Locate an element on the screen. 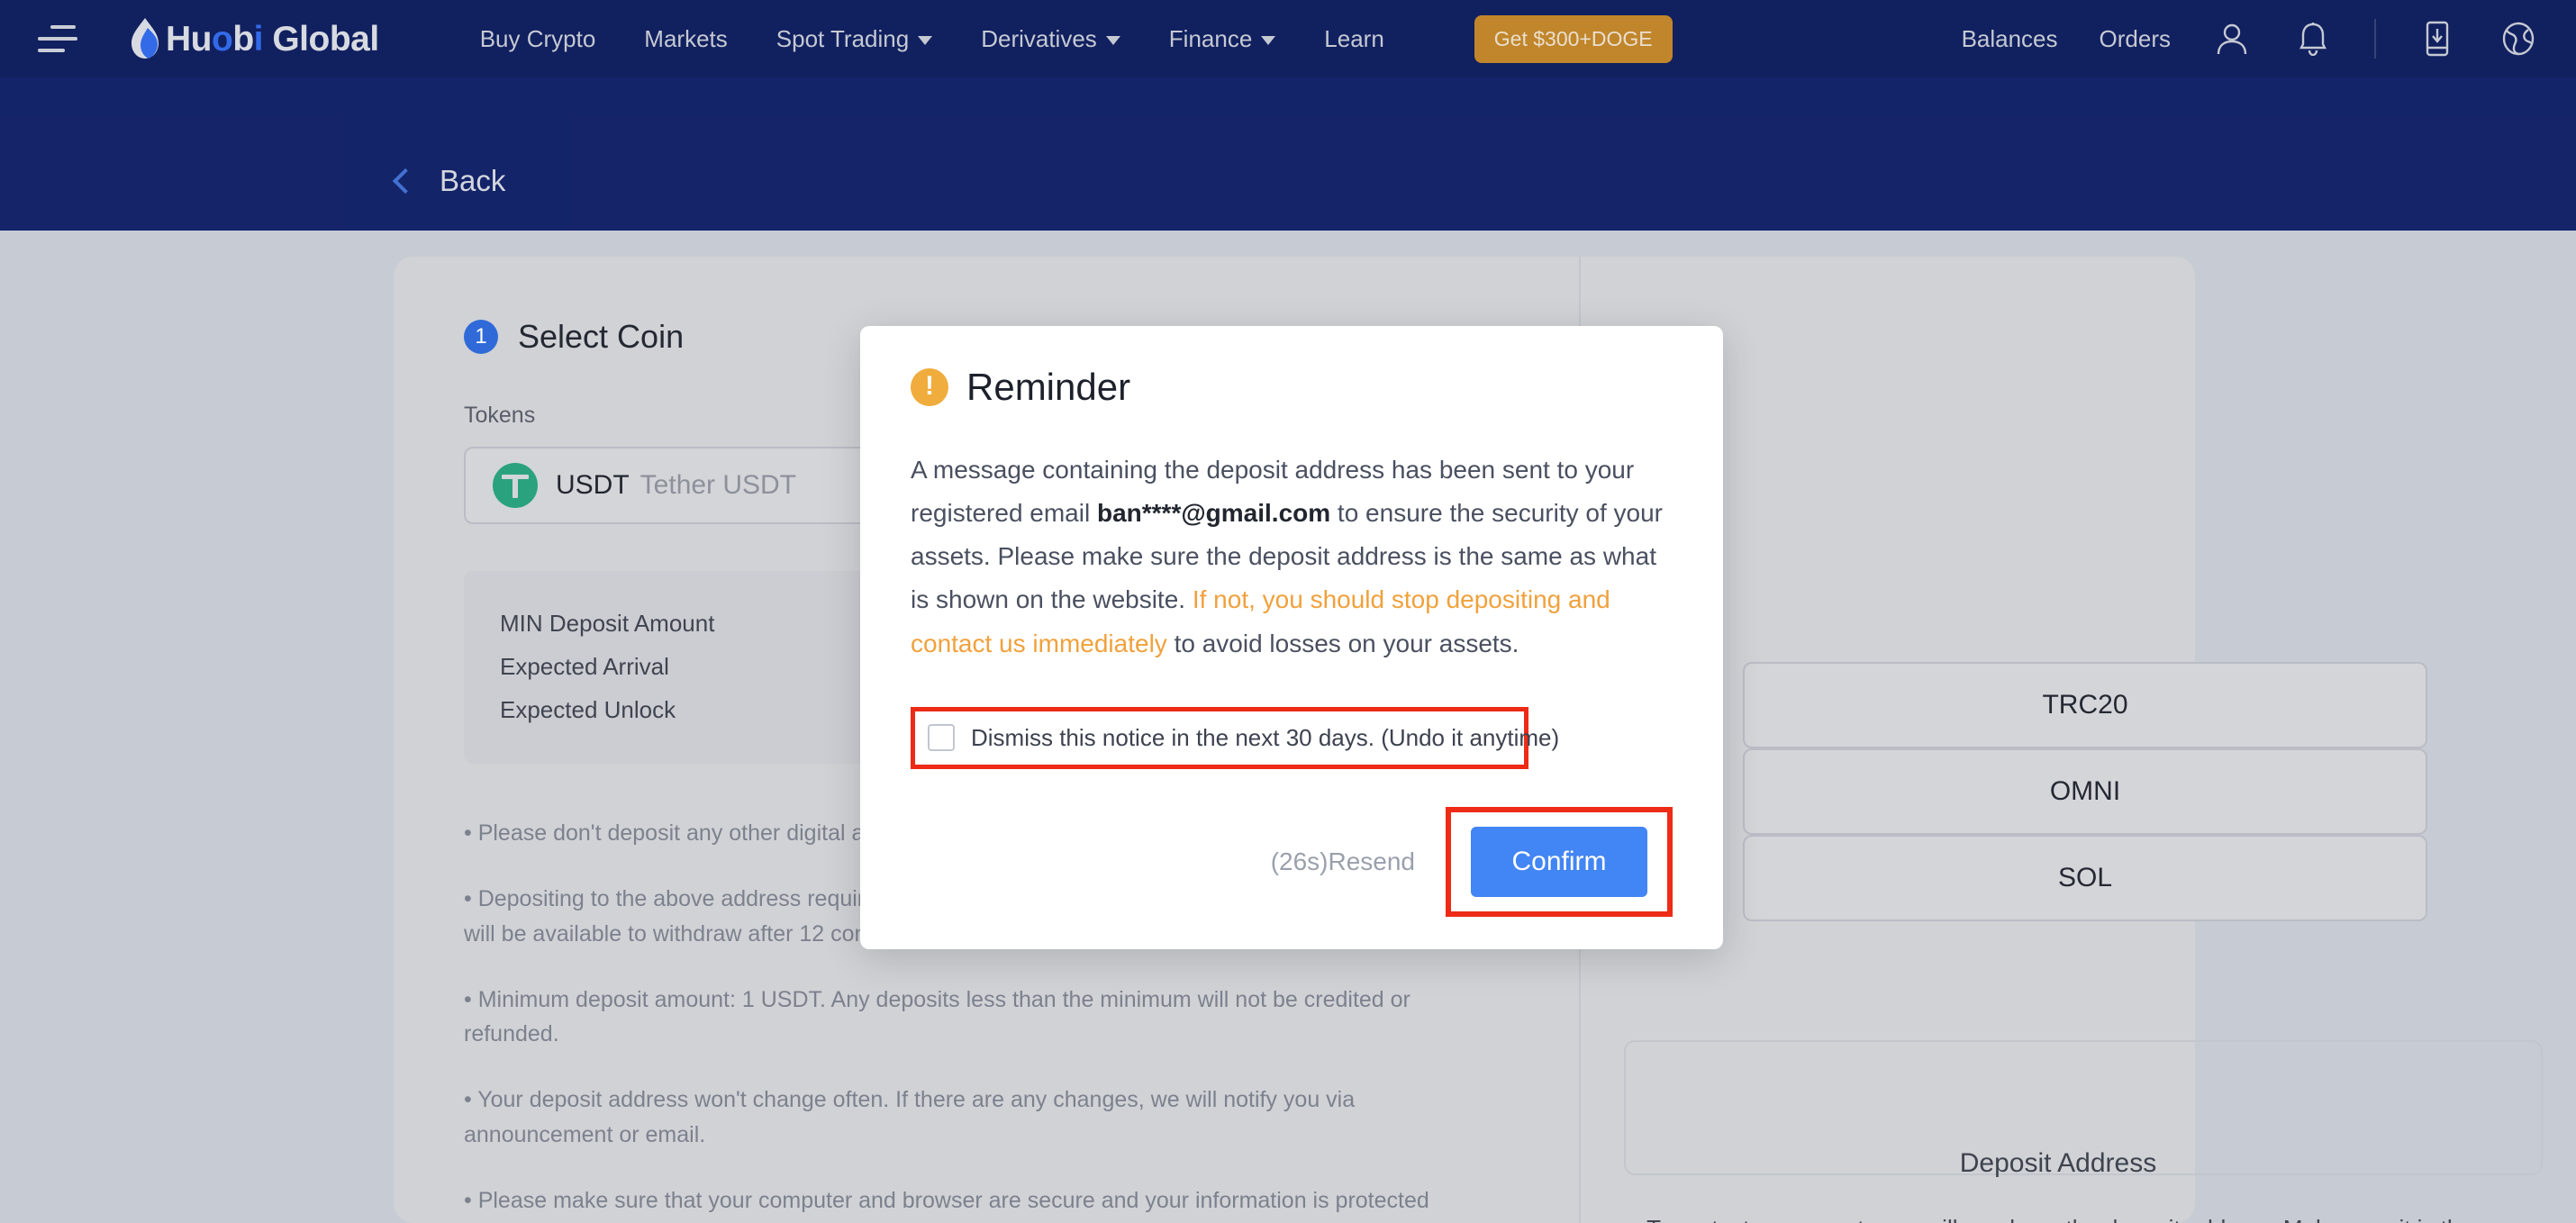 Image resolution: width=2576 pixels, height=1223 pixels. warning-icon: ! is located at coordinates (930, 387).